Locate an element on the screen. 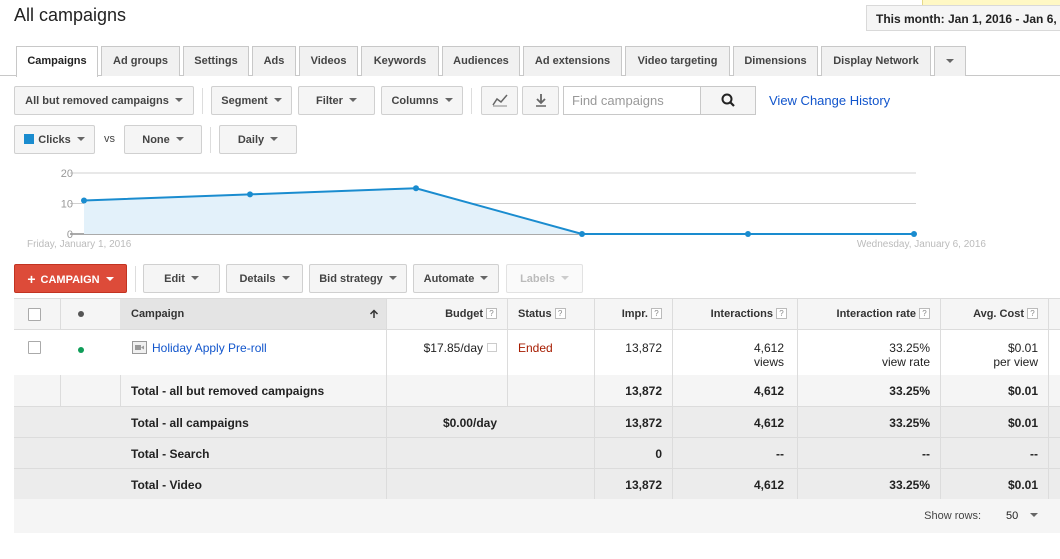 The image size is (1060, 559). column-header-budget: Budget? is located at coordinates (446, 314).